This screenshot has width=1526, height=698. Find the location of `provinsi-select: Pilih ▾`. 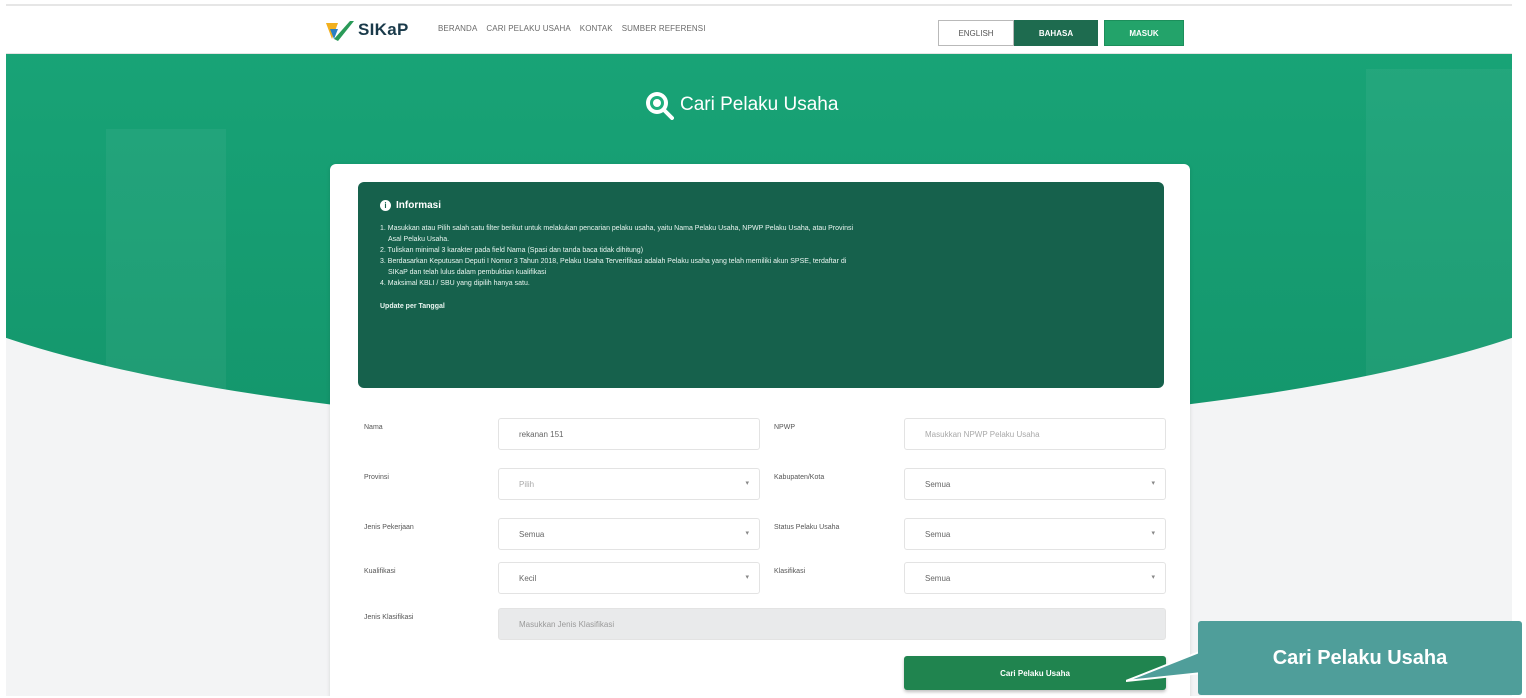

provinsi-select: Pilih ▾ is located at coordinates (629, 484).